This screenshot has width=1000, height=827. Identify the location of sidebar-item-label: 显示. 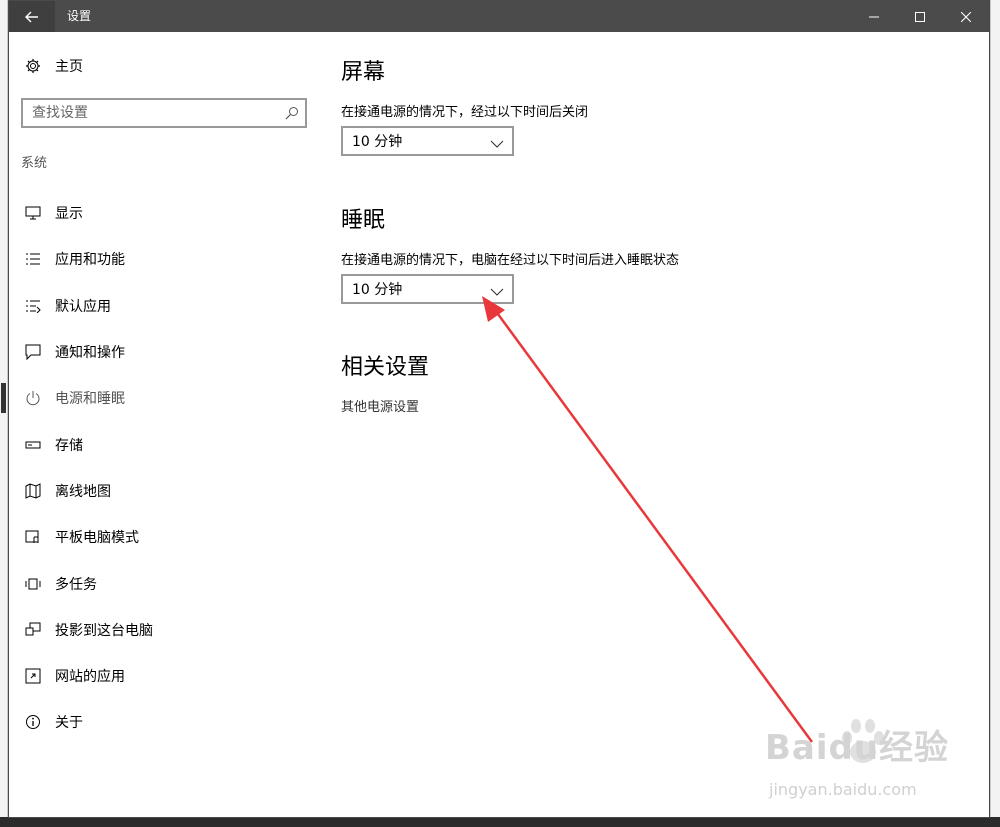
(69, 214).